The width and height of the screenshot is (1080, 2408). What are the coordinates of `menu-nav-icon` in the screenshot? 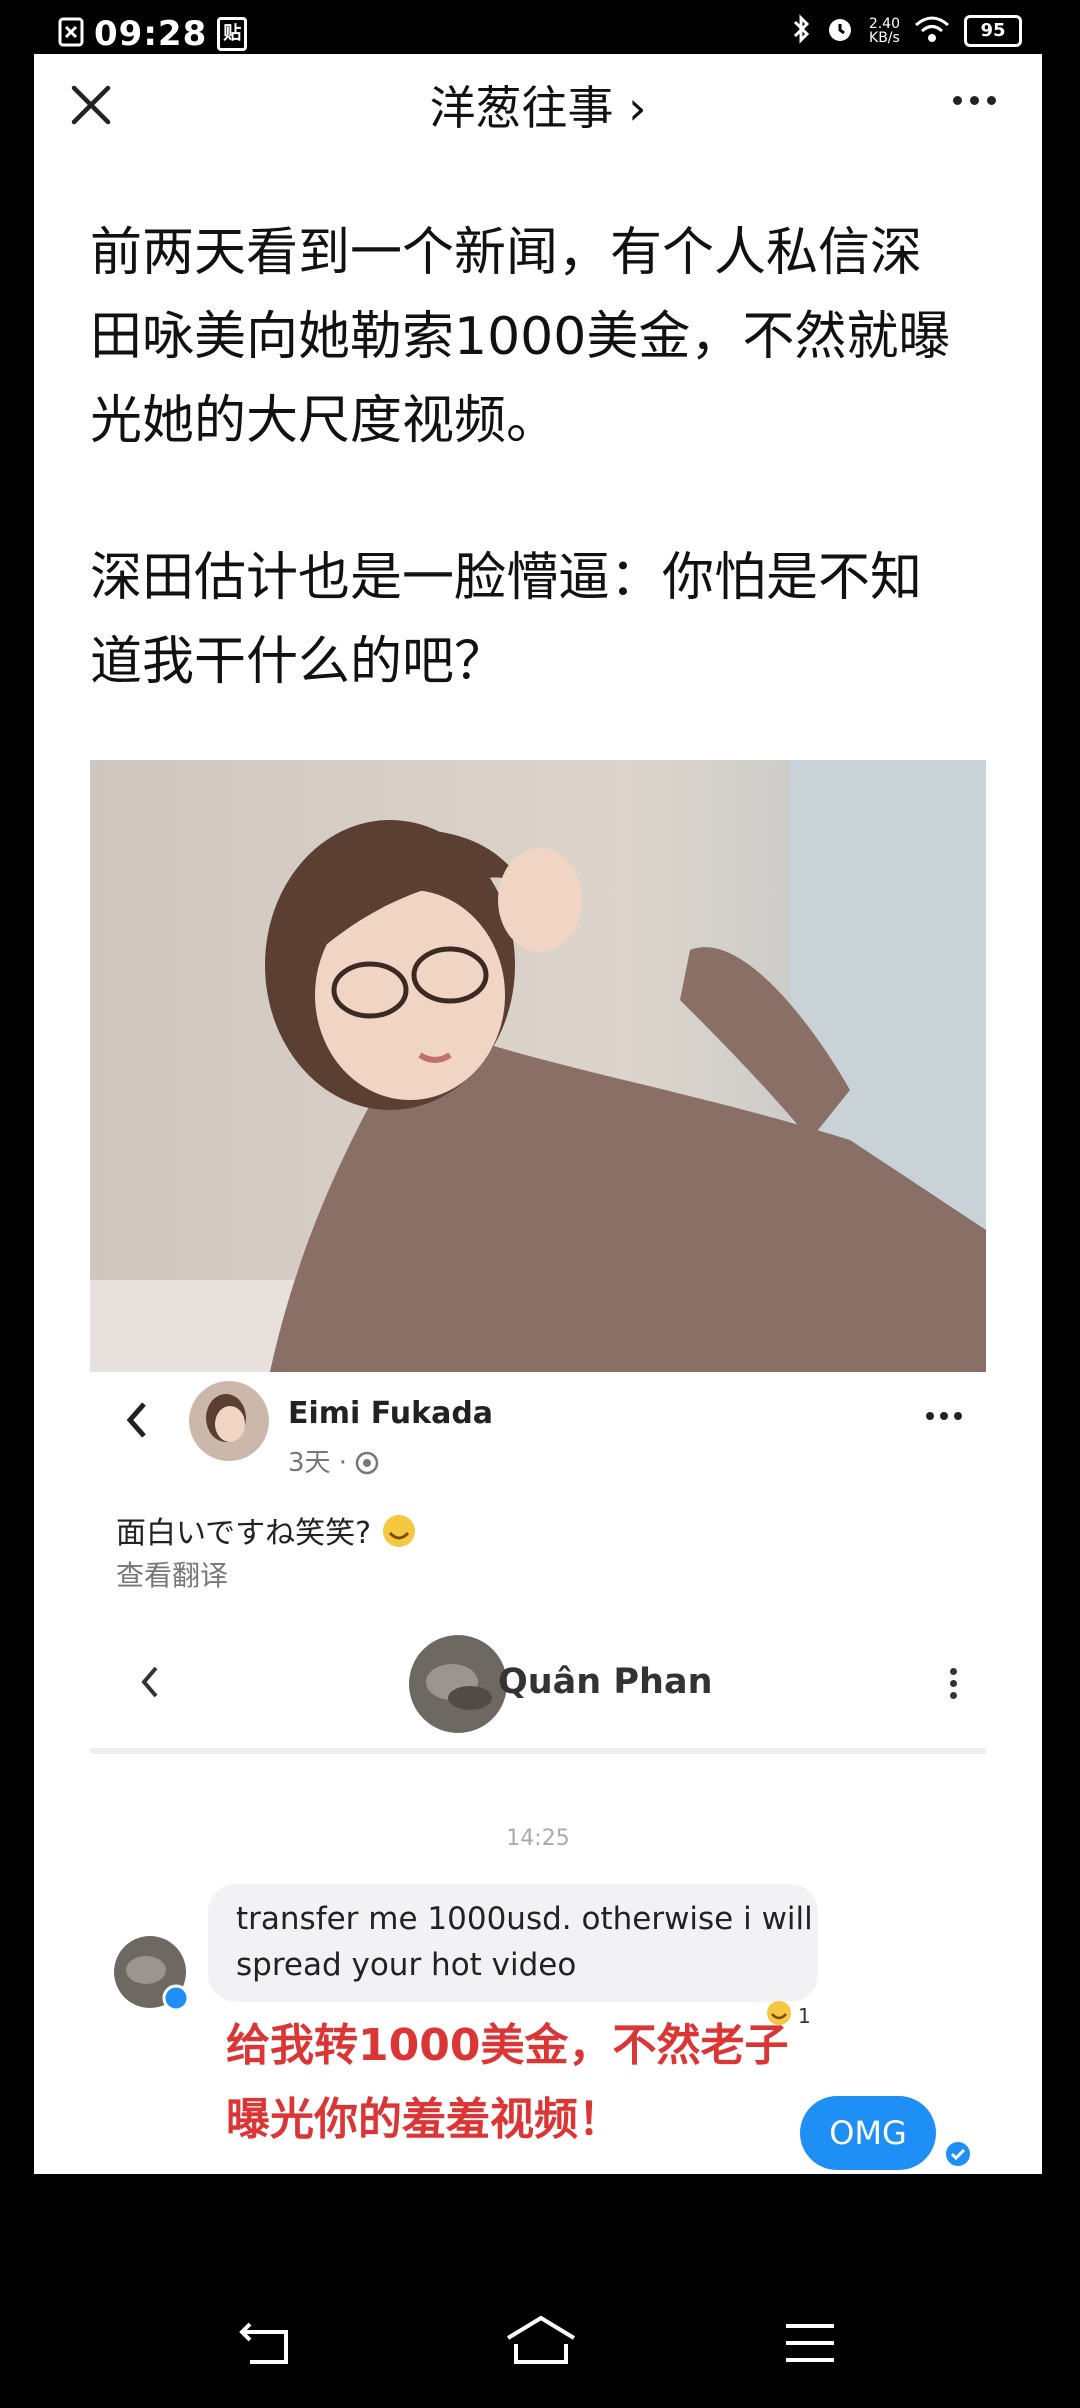 It's located at (810, 2345).